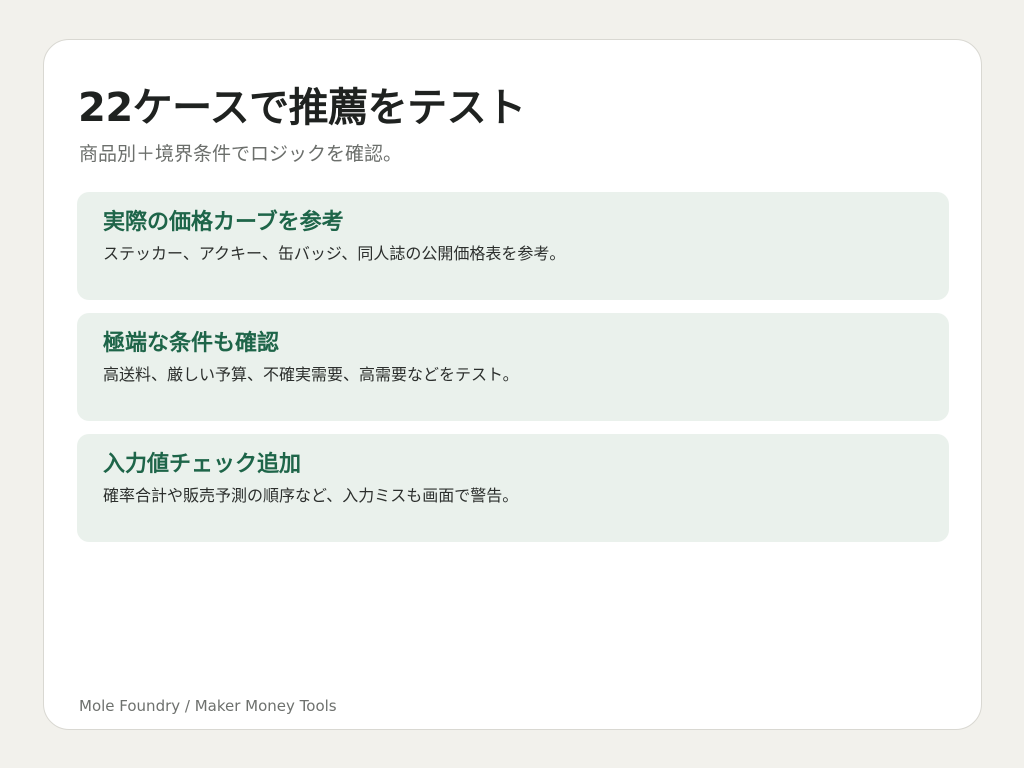  I want to click on feature-title: 入力値チェック追加, so click(202, 464).